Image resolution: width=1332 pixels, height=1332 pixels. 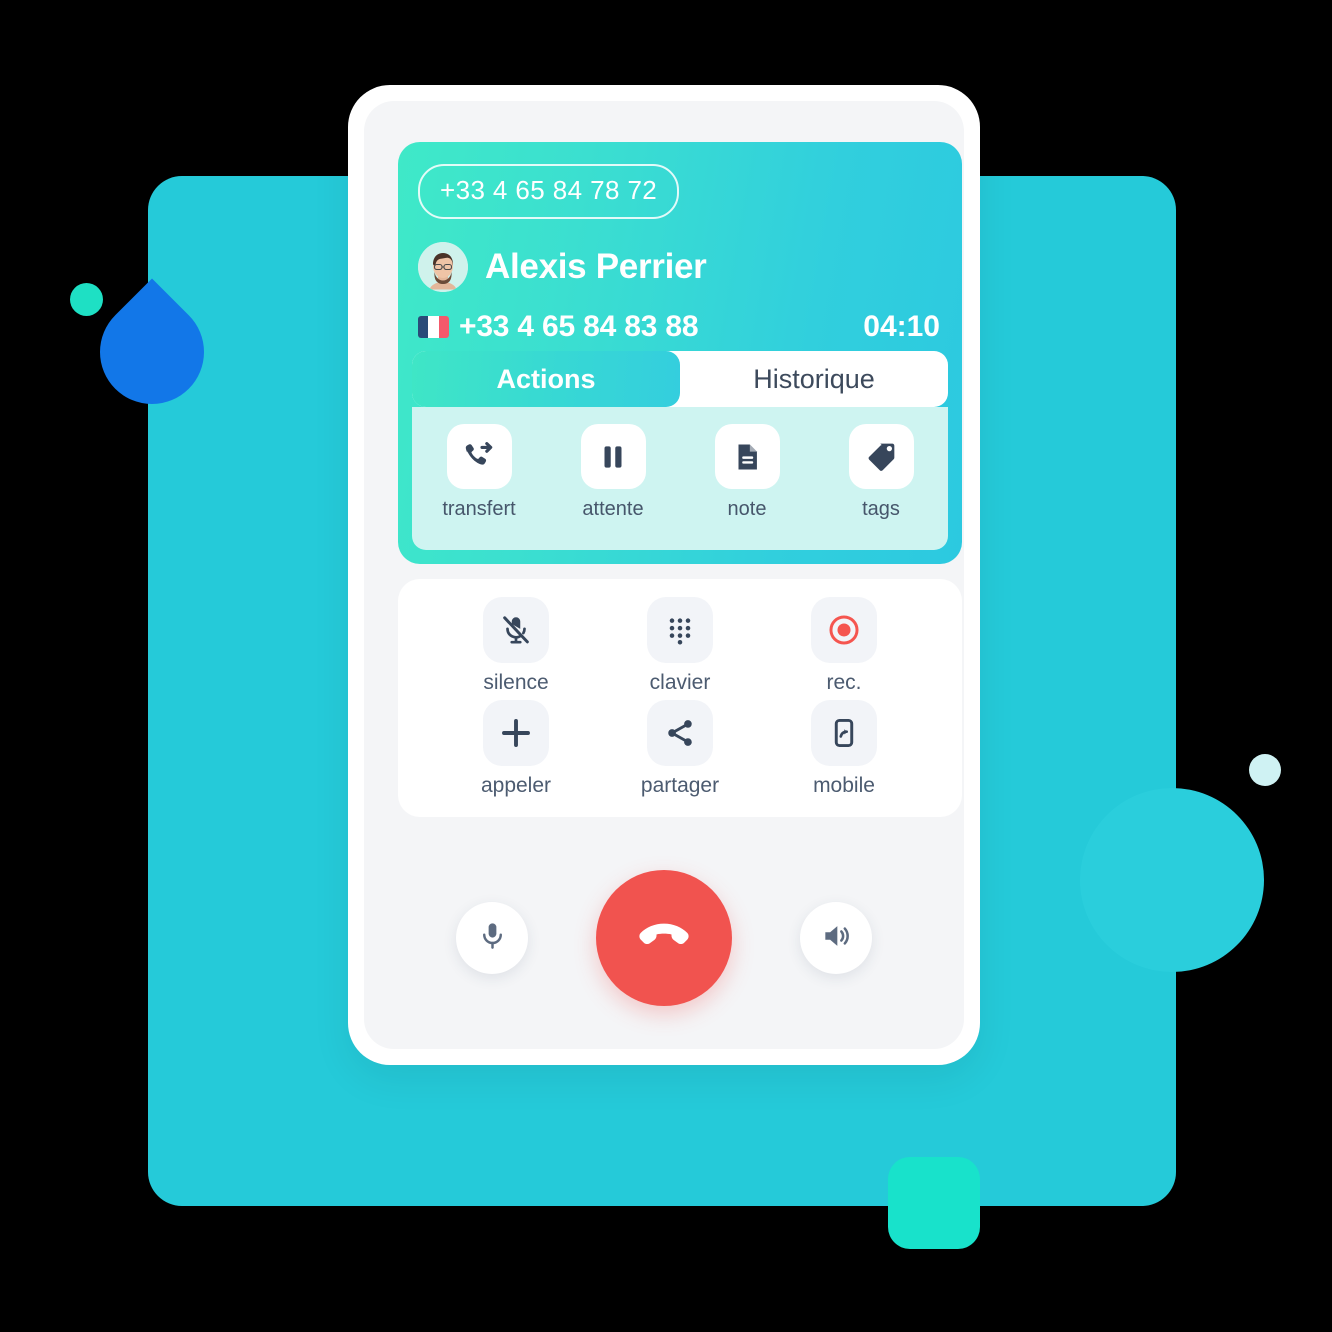 I want to click on tab-actions: Actions, so click(x=546, y=379).